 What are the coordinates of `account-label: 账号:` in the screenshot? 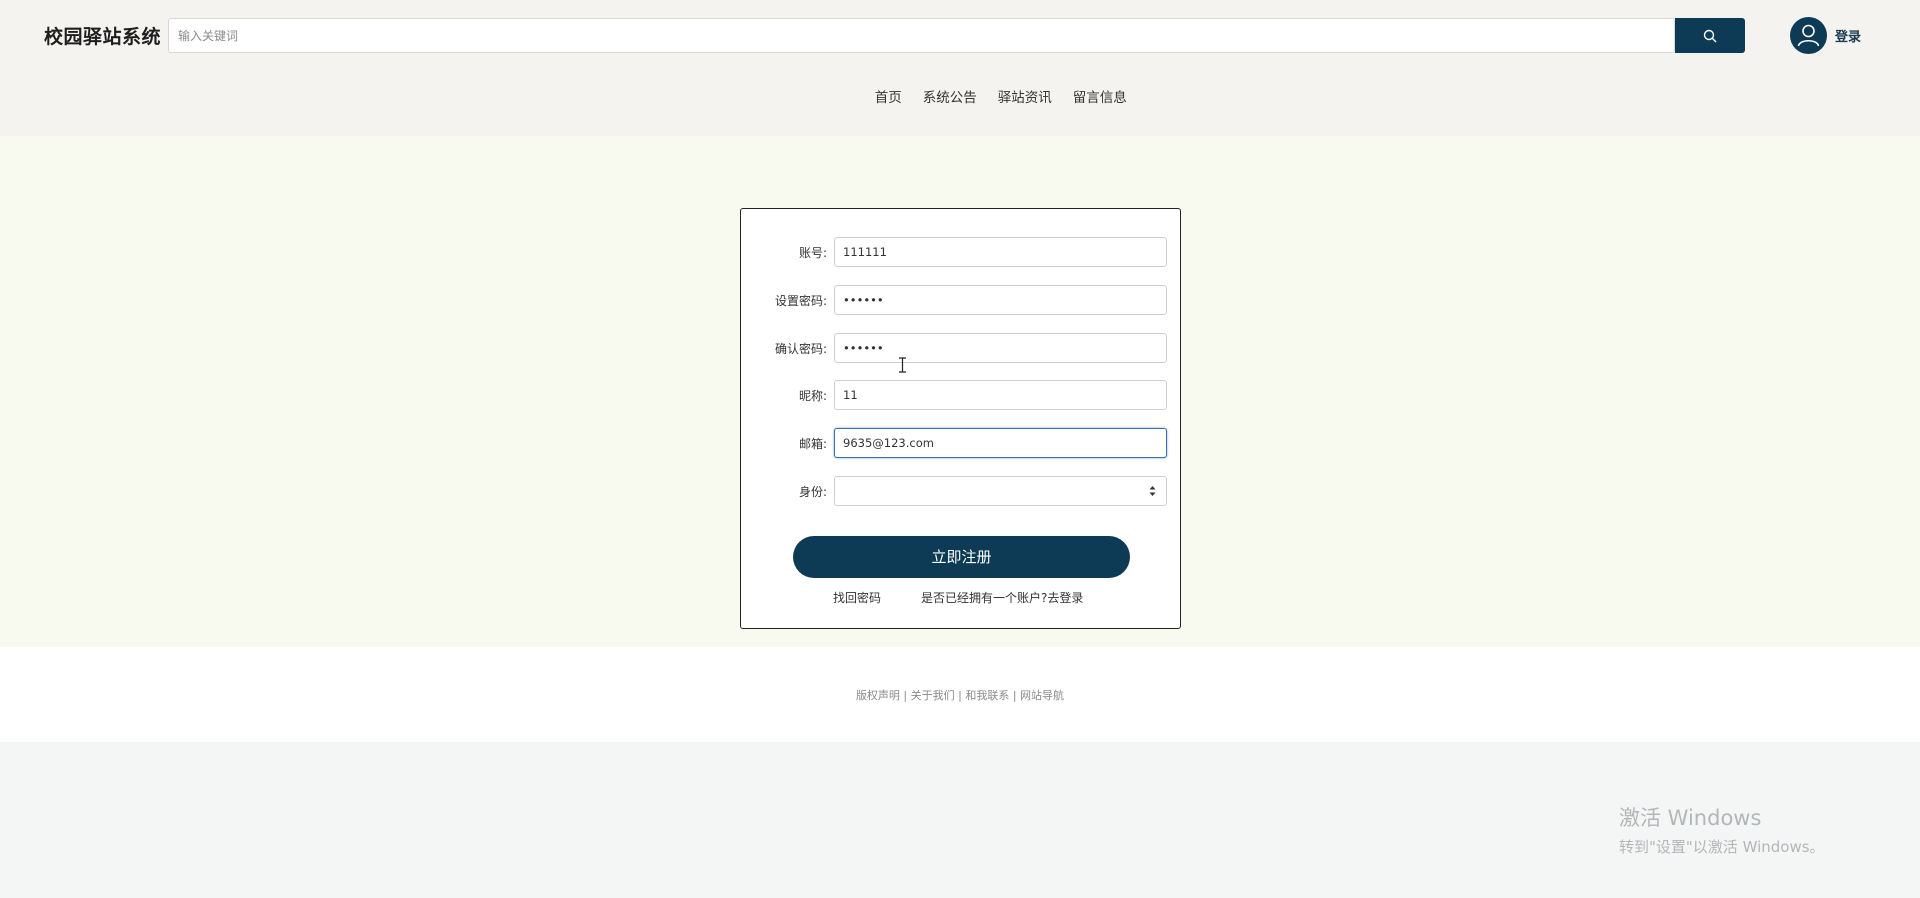 It's located at (812, 253).